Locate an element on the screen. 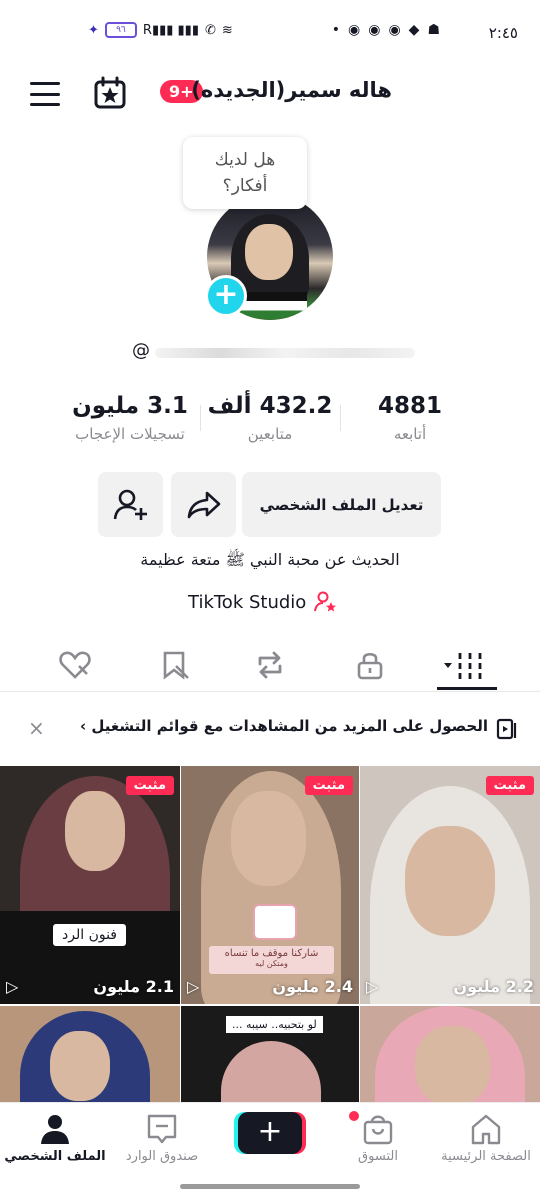  profile-handle: @ is located at coordinates (141, 350).